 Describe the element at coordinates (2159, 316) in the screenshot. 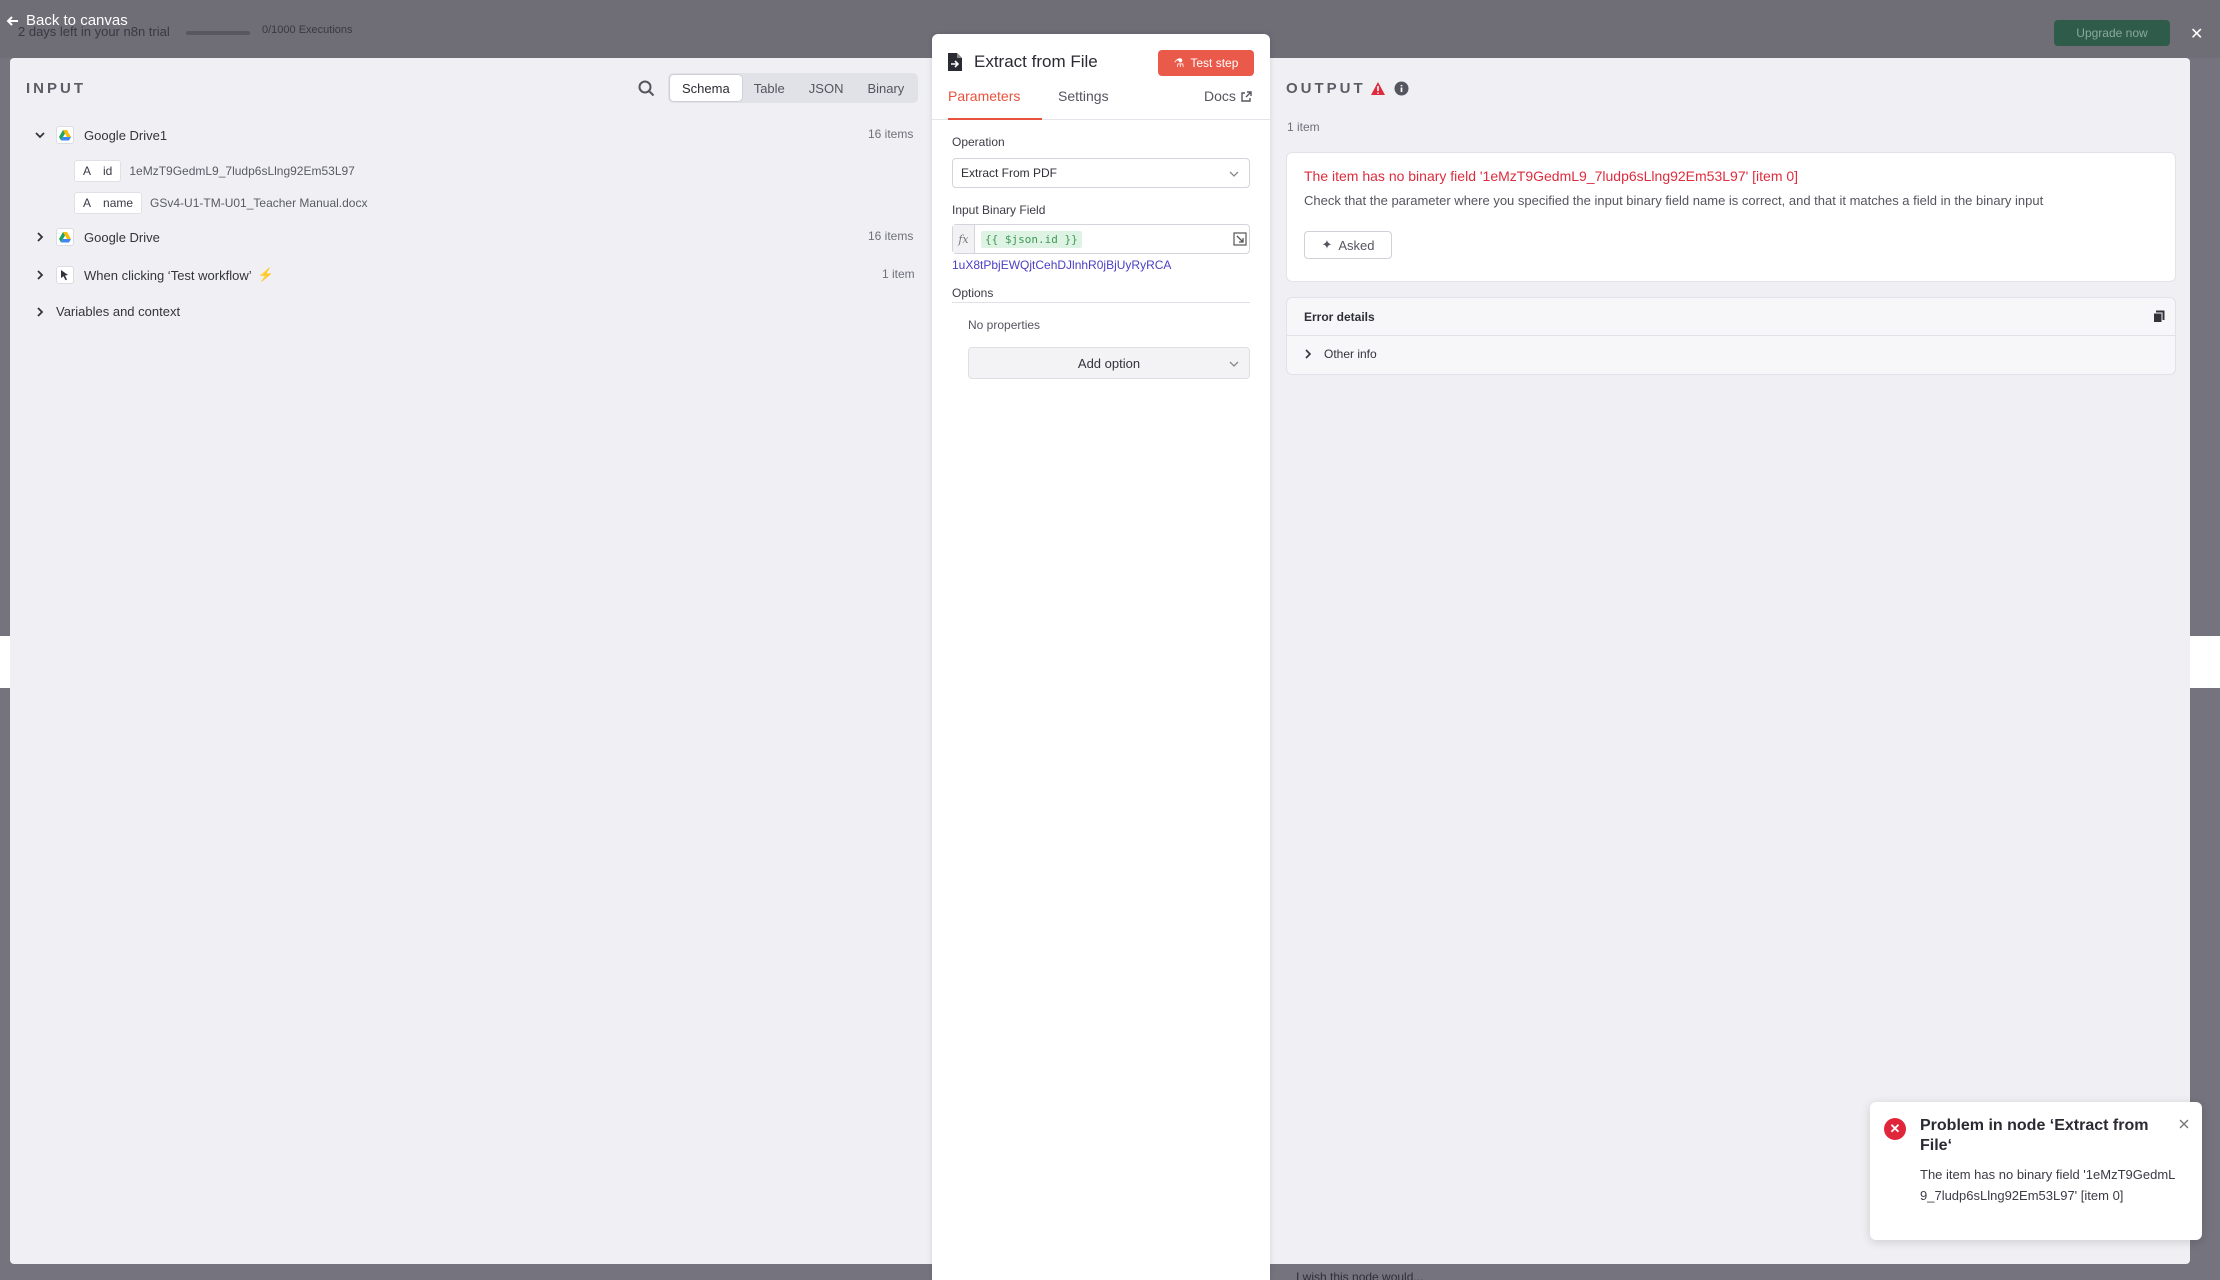

I see `copy-icon` at that location.